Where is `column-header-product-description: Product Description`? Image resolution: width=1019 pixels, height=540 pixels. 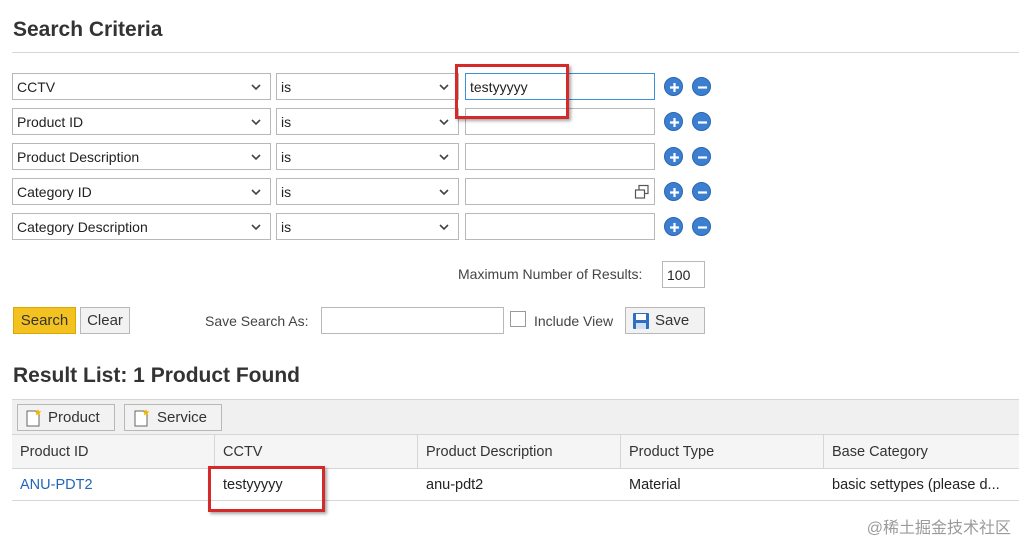 column-header-product-description: Product Description is located at coordinates (519, 451).